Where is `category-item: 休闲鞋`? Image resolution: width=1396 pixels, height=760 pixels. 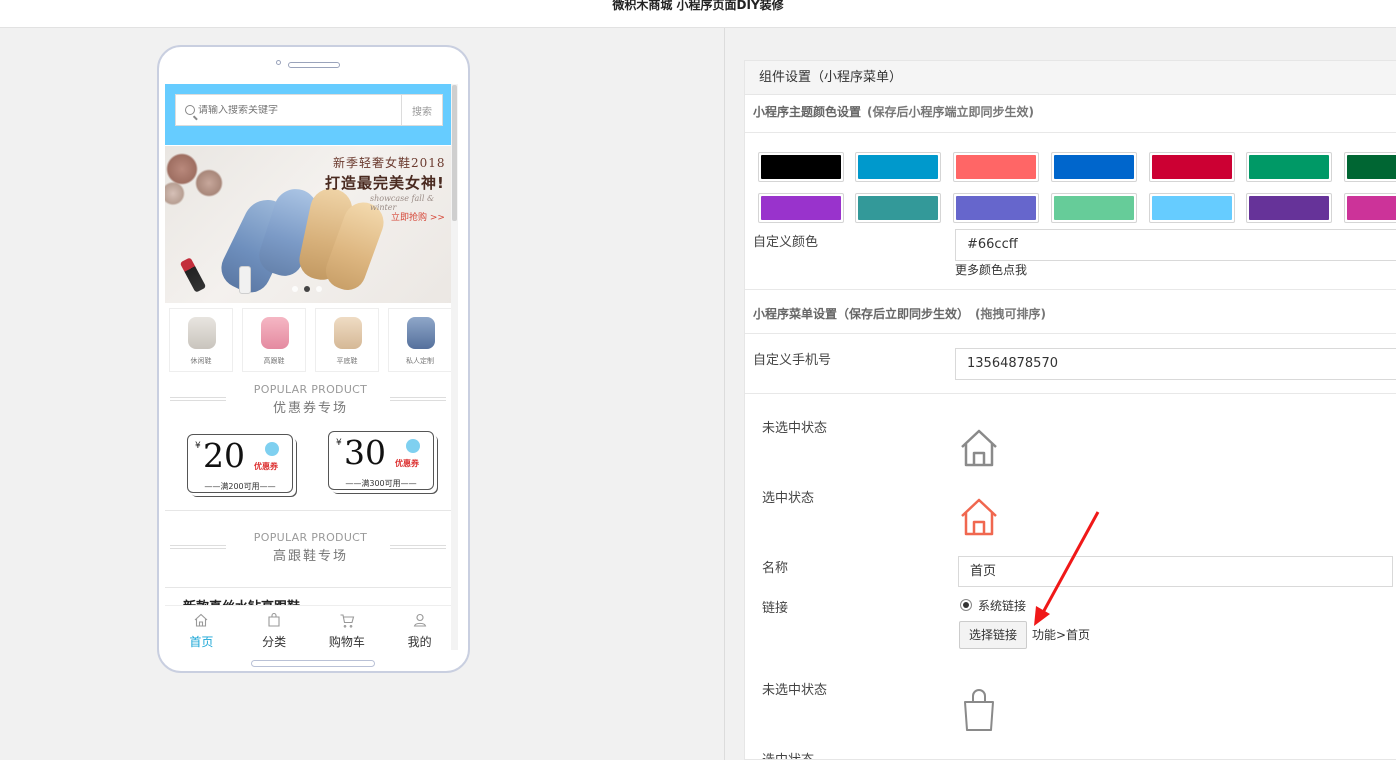 category-item: 休闲鞋 is located at coordinates (201, 340).